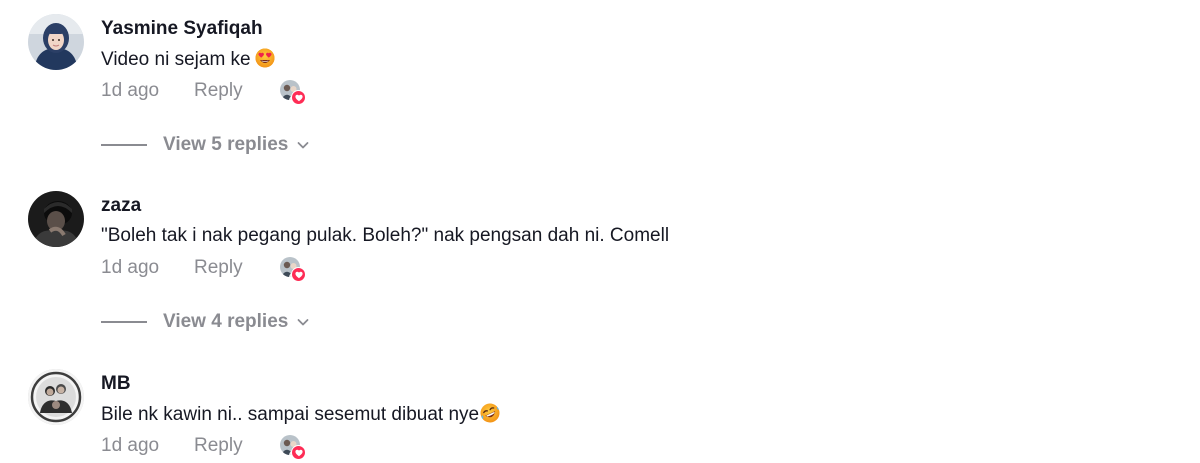 Image resolution: width=1200 pixels, height=463 pixels. Describe the element at coordinates (121, 206) in the screenshot. I see `comment-username: zaza` at that location.